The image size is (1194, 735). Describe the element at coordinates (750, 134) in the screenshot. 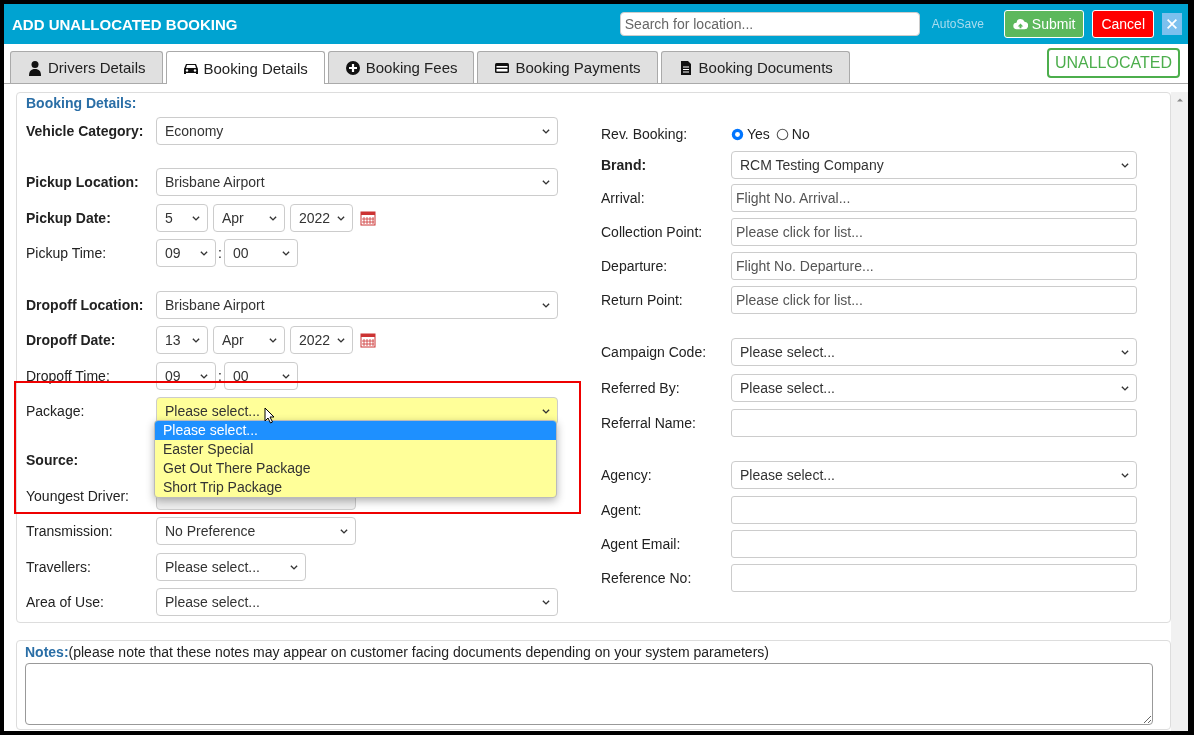

I see `radio-option: Yes` at that location.